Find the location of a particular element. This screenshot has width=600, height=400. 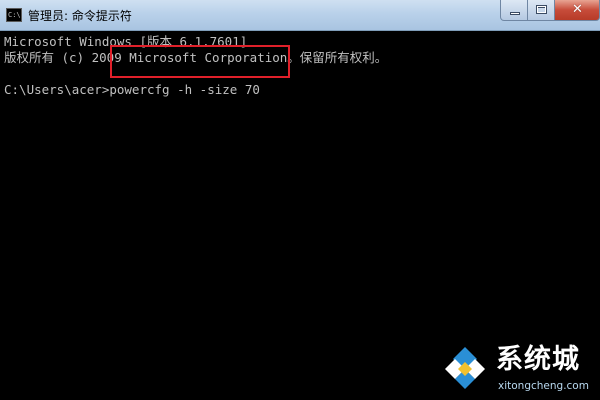

title-bar: C:\ 管理员: 命令提示符 ✕ is located at coordinates (300, 15).